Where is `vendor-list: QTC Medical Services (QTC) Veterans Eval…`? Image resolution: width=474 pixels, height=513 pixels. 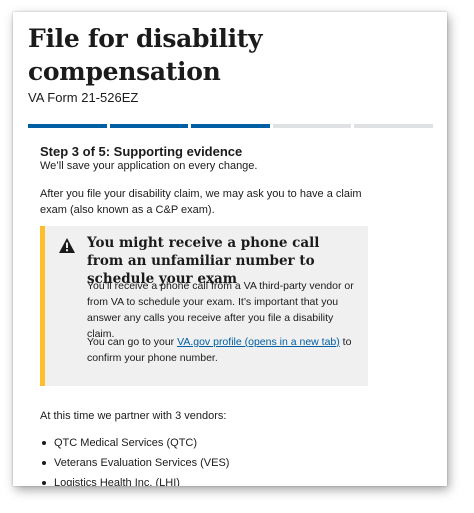
vendor-list: QTC Medical Services (QTC) Veterans Eval… is located at coordinates (134, 459).